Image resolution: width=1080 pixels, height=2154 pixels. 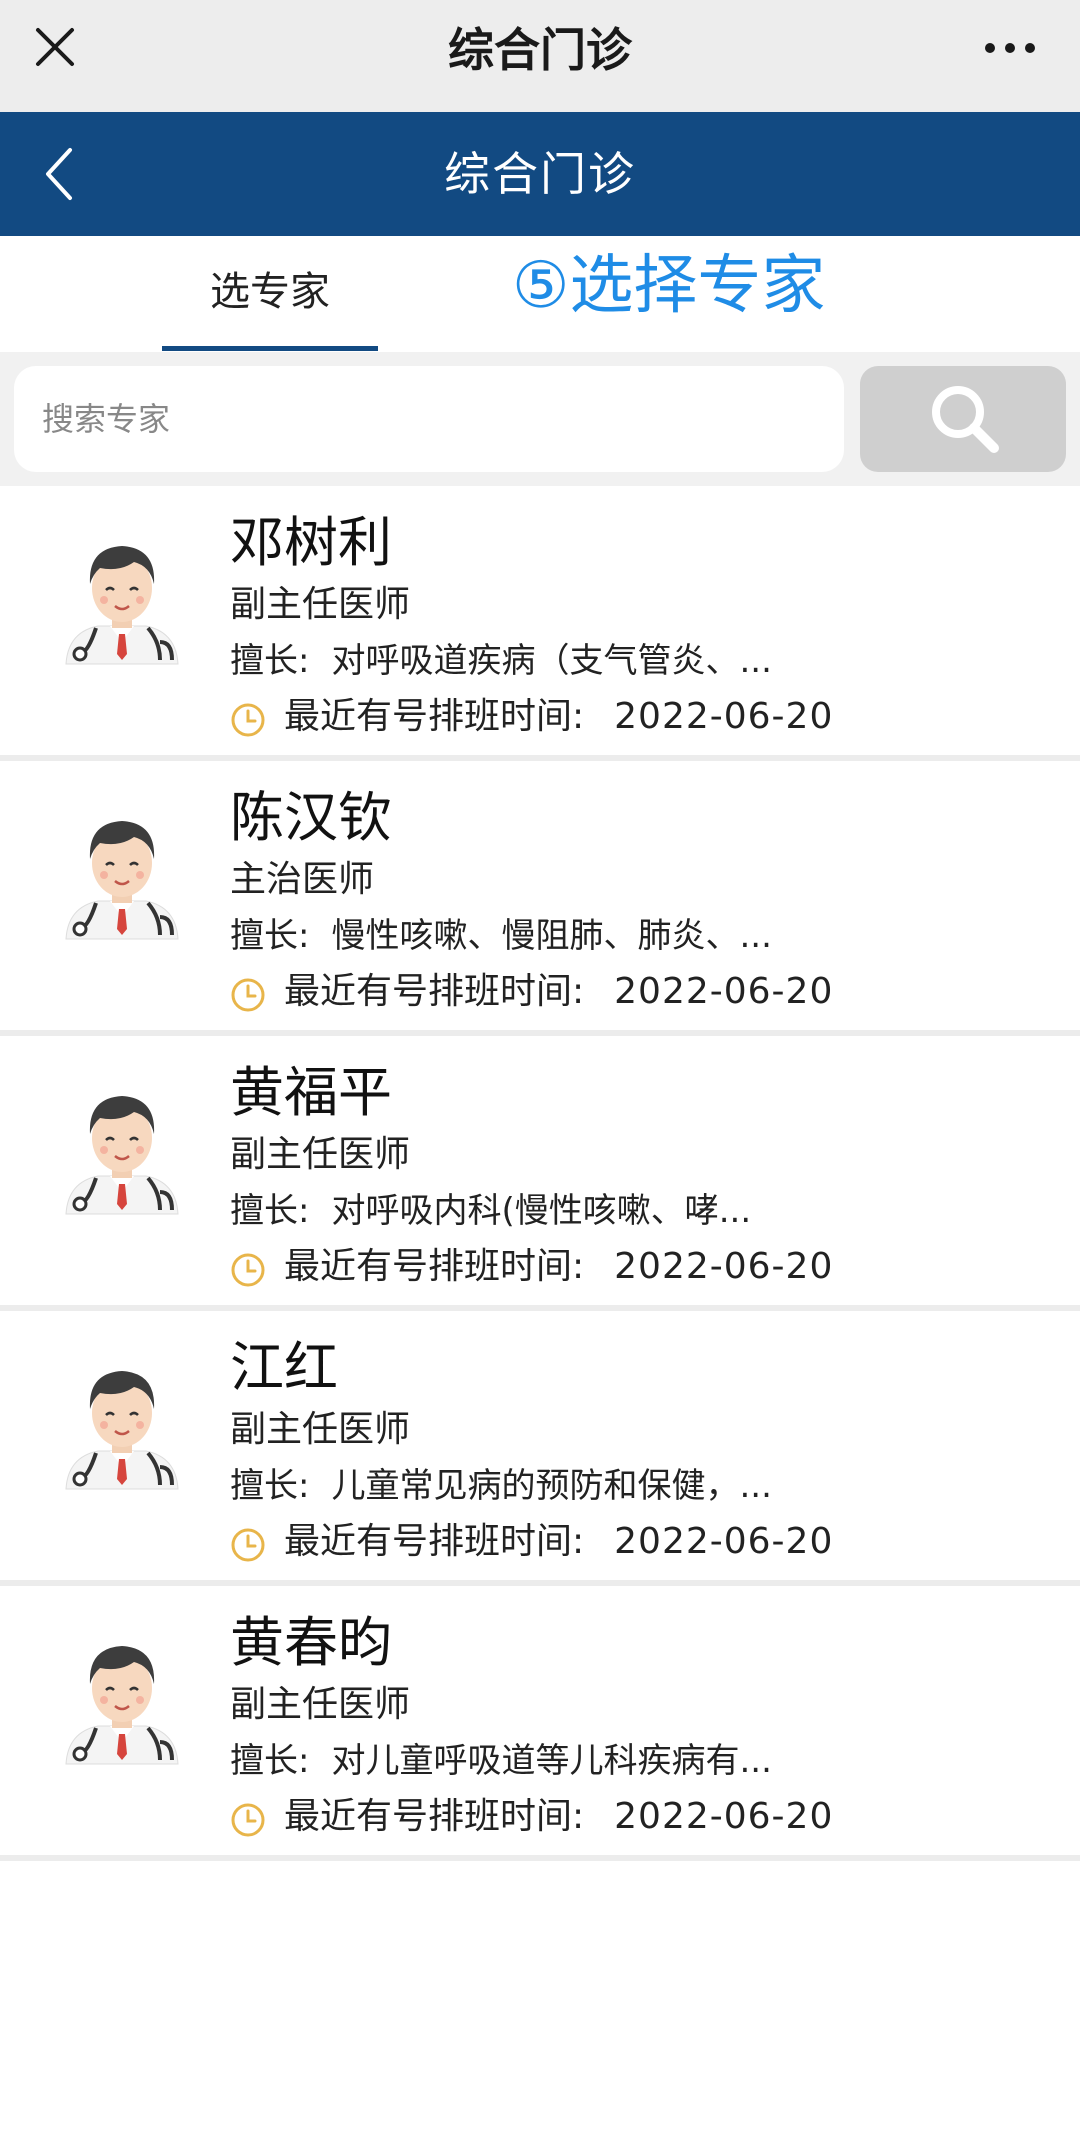 What do you see at coordinates (963, 419) in the screenshot?
I see `search-button` at bounding box center [963, 419].